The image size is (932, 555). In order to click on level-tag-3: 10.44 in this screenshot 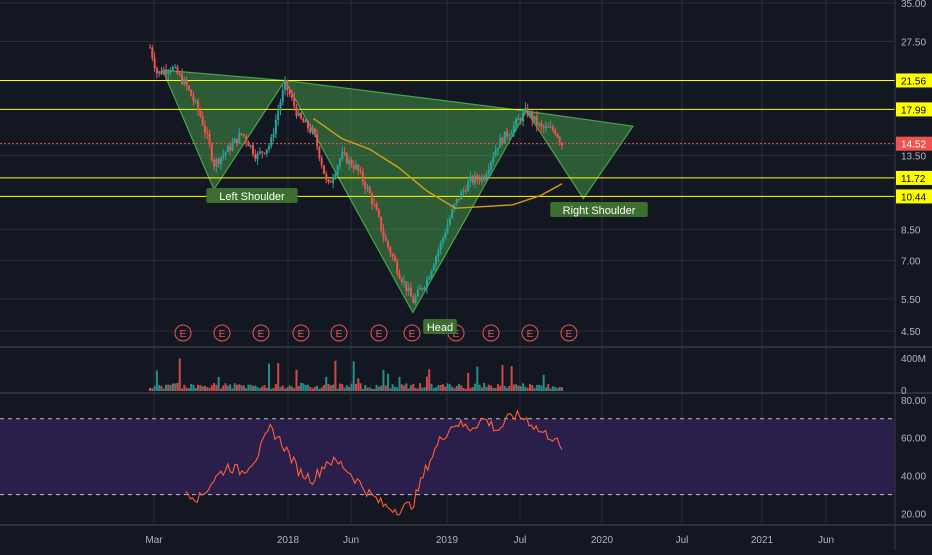, I will do `click(913, 197)`.